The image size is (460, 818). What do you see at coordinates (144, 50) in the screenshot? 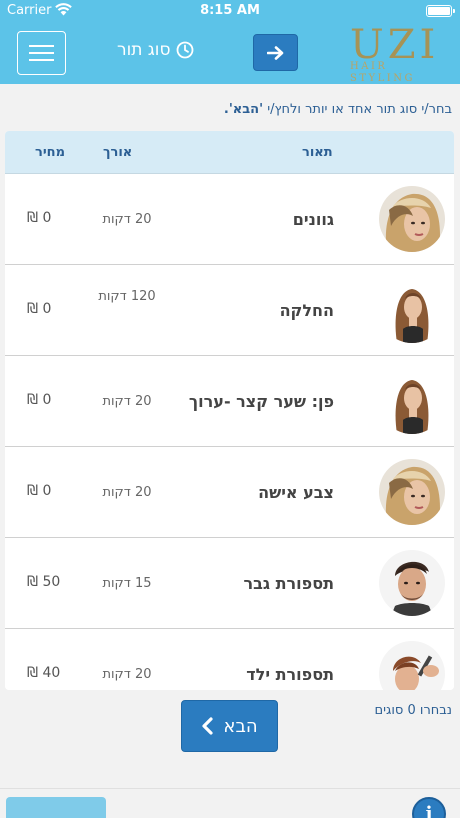
I see `page-title-text: סוג תור` at bounding box center [144, 50].